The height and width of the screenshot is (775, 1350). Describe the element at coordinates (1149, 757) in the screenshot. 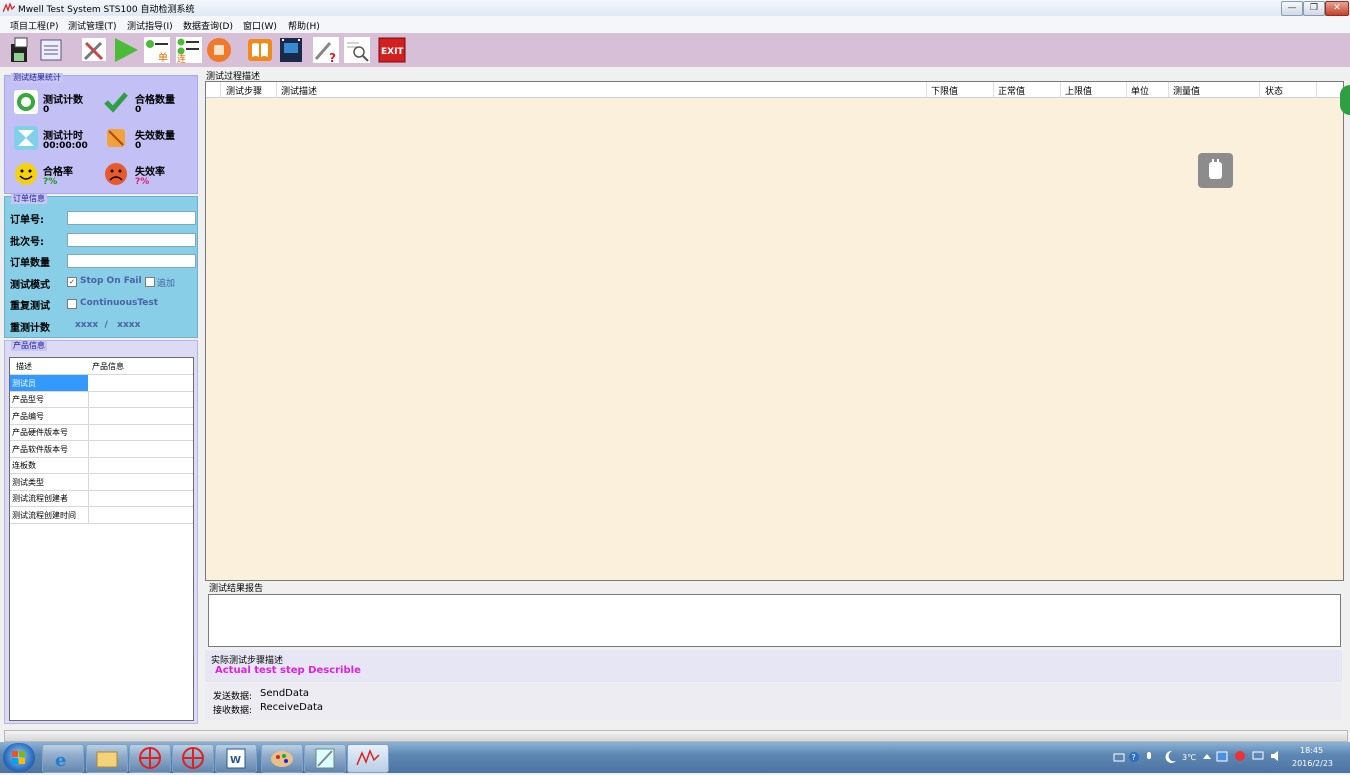

I see `tray-mic-icon` at that location.